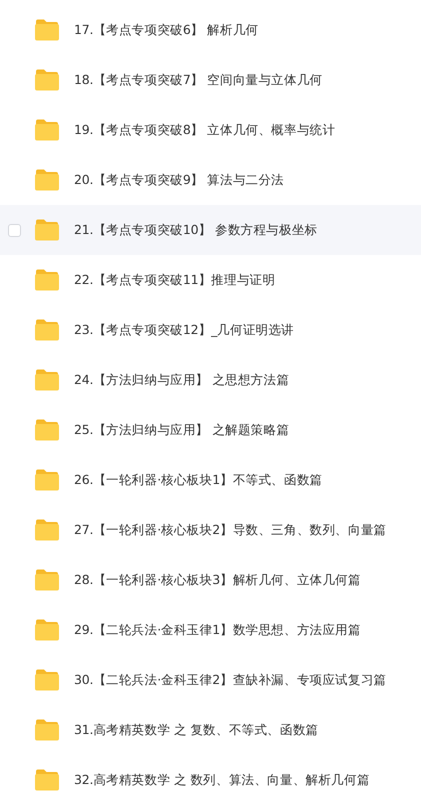  What do you see at coordinates (222, 780) in the screenshot?
I see `file-name: 32.高考精英数学 之 数列、算法、向量、解析几何篇` at bounding box center [222, 780].